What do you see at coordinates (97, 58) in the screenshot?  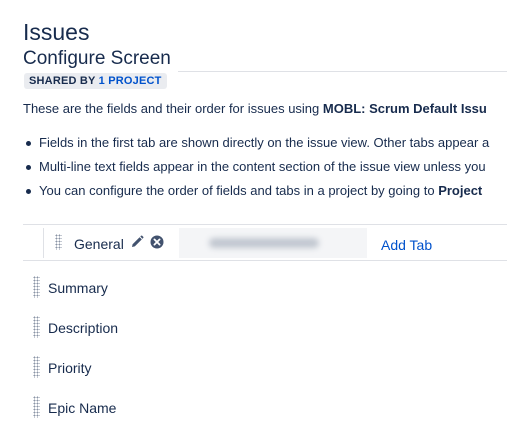 I see `section-title: Configure Screen` at bounding box center [97, 58].